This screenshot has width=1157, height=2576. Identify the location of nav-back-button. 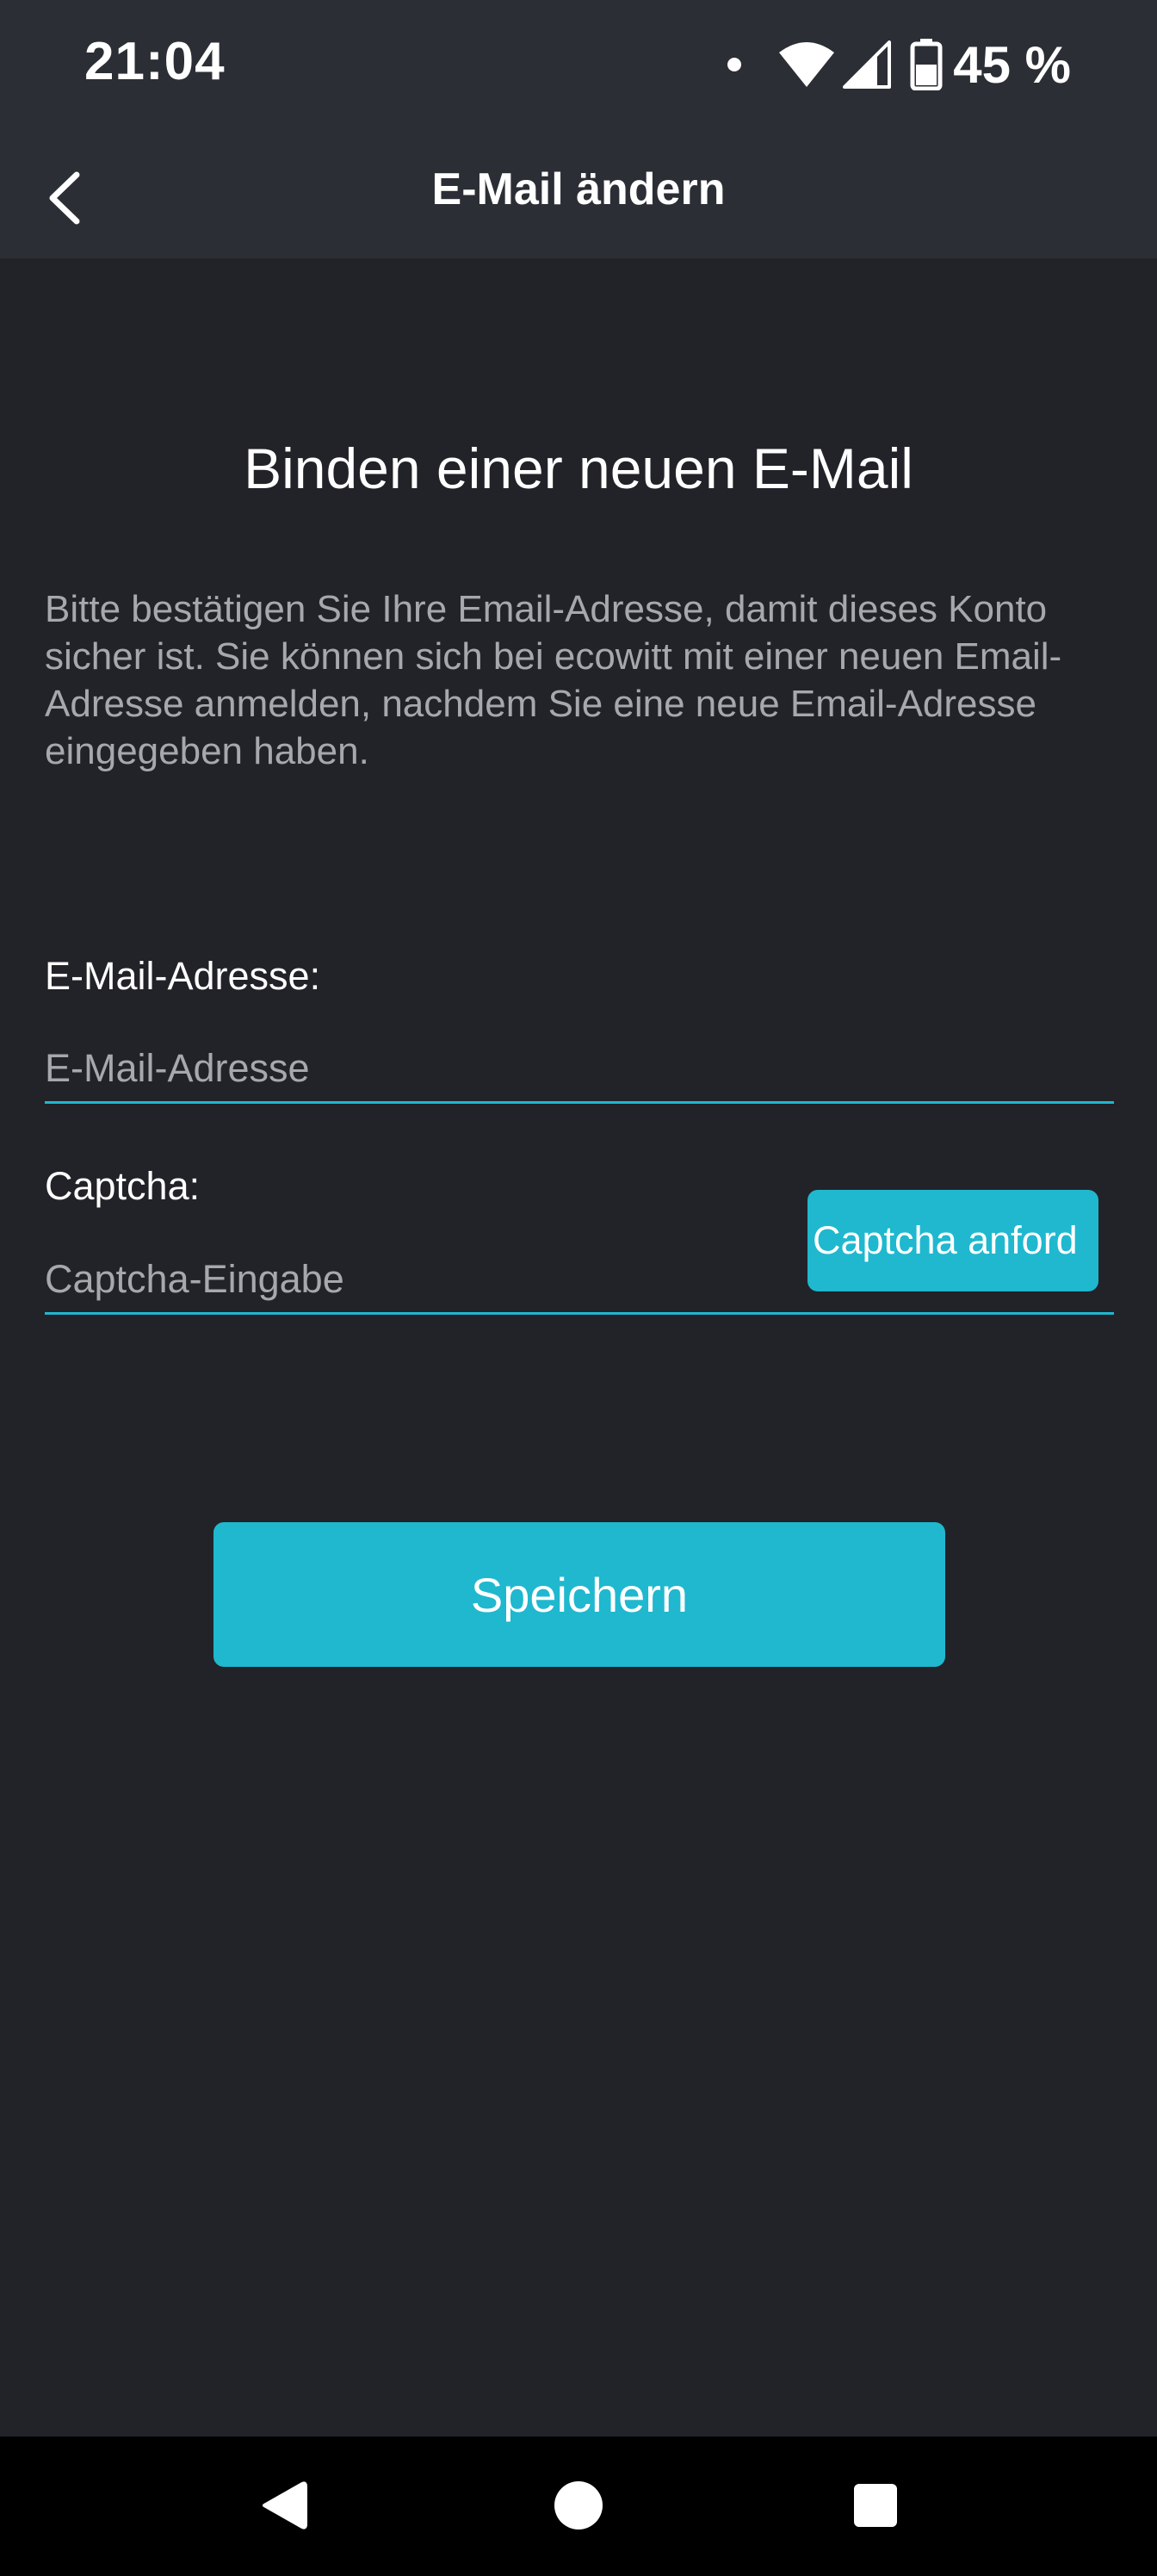
(284, 2505).